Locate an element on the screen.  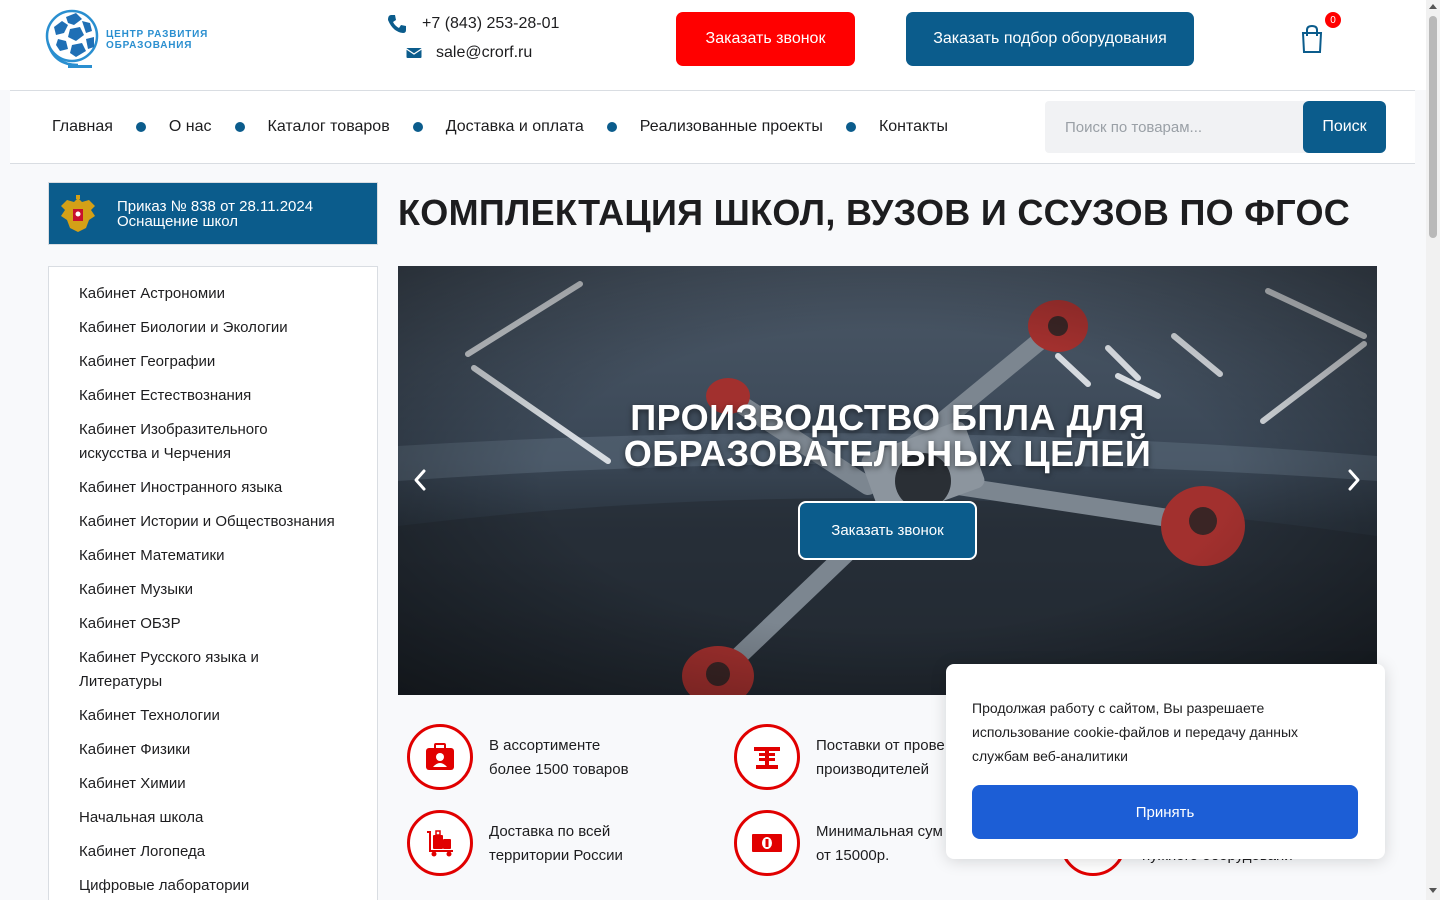
product-search-input is located at coordinates (1176, 127).